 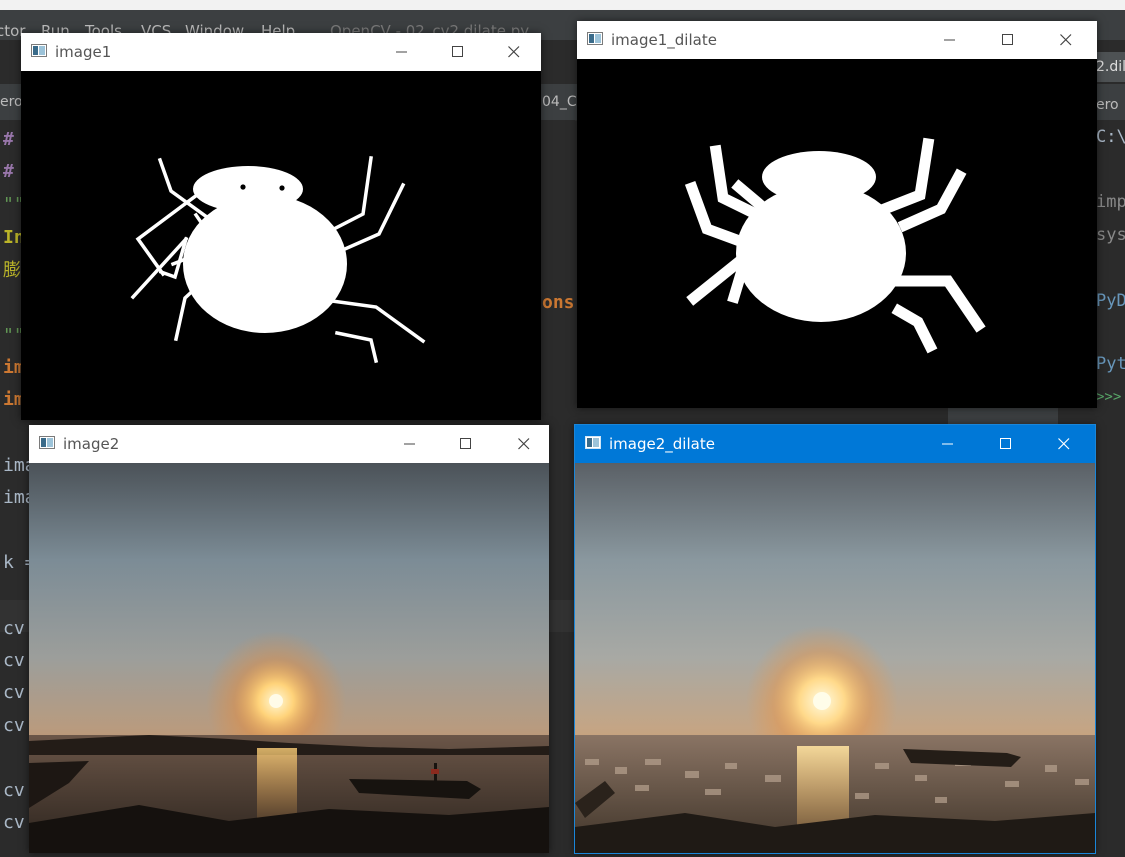 What do you see at coordinates (1109, 397) in the screenshot?
I see `console-prompt: >>>` at bounding box center [1109, 397].